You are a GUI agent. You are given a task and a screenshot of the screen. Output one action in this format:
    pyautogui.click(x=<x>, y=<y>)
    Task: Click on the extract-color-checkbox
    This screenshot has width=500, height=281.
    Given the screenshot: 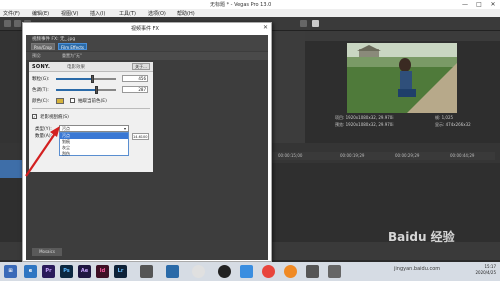 What is the action you would take?
    pyautogui.click(x=72, y=100)
    